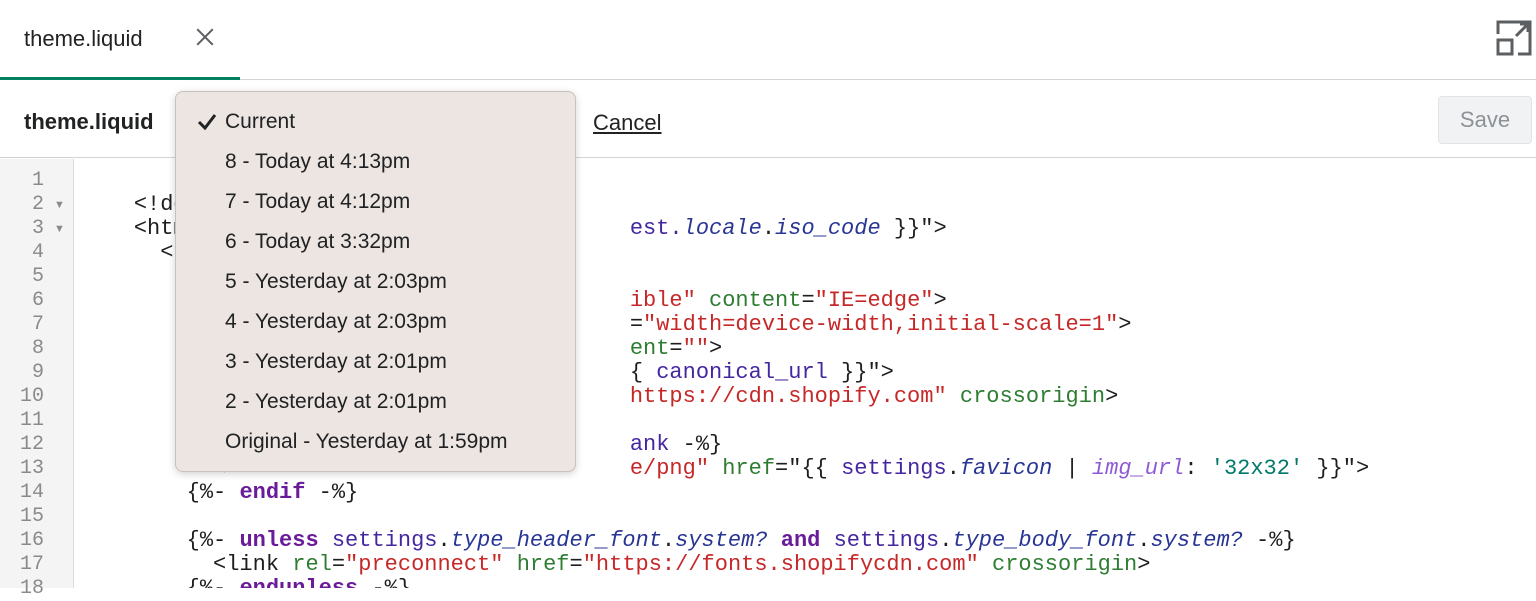 This screenshot has width=1536, height=601. Describe the element at coordinates (1485, 120) in the screenshot. I see `save-button: Save` at that location.